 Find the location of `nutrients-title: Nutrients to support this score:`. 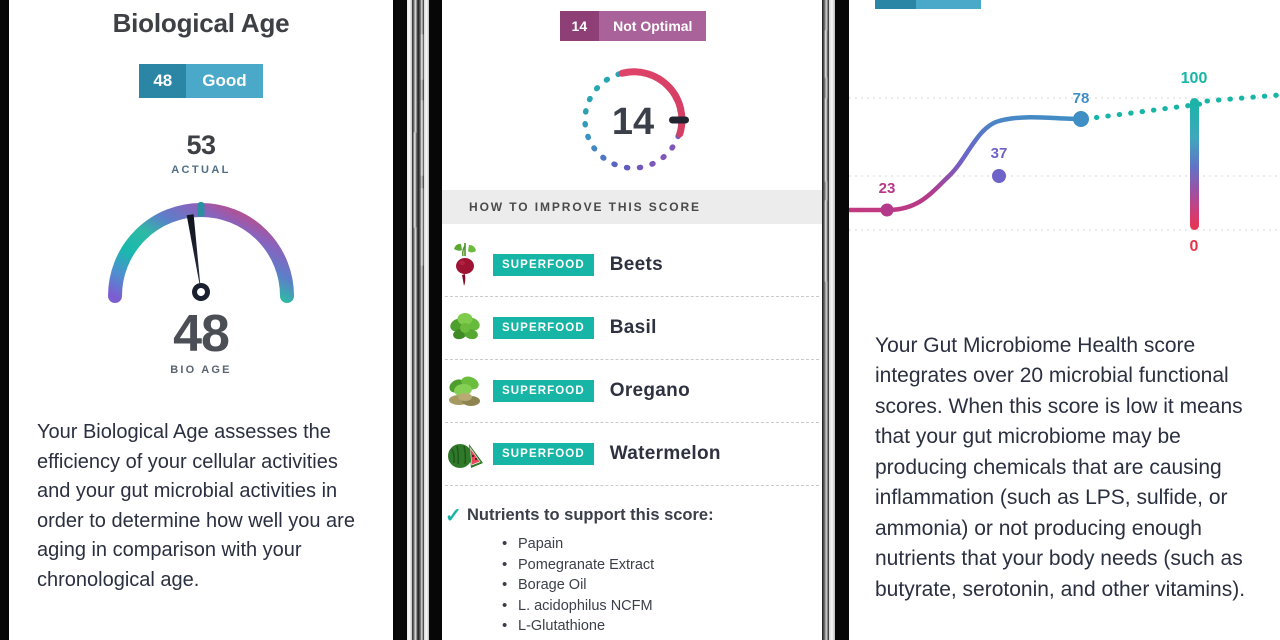

nutrients-title: Nutrients to support this score: is located at coordinates (590, 515).